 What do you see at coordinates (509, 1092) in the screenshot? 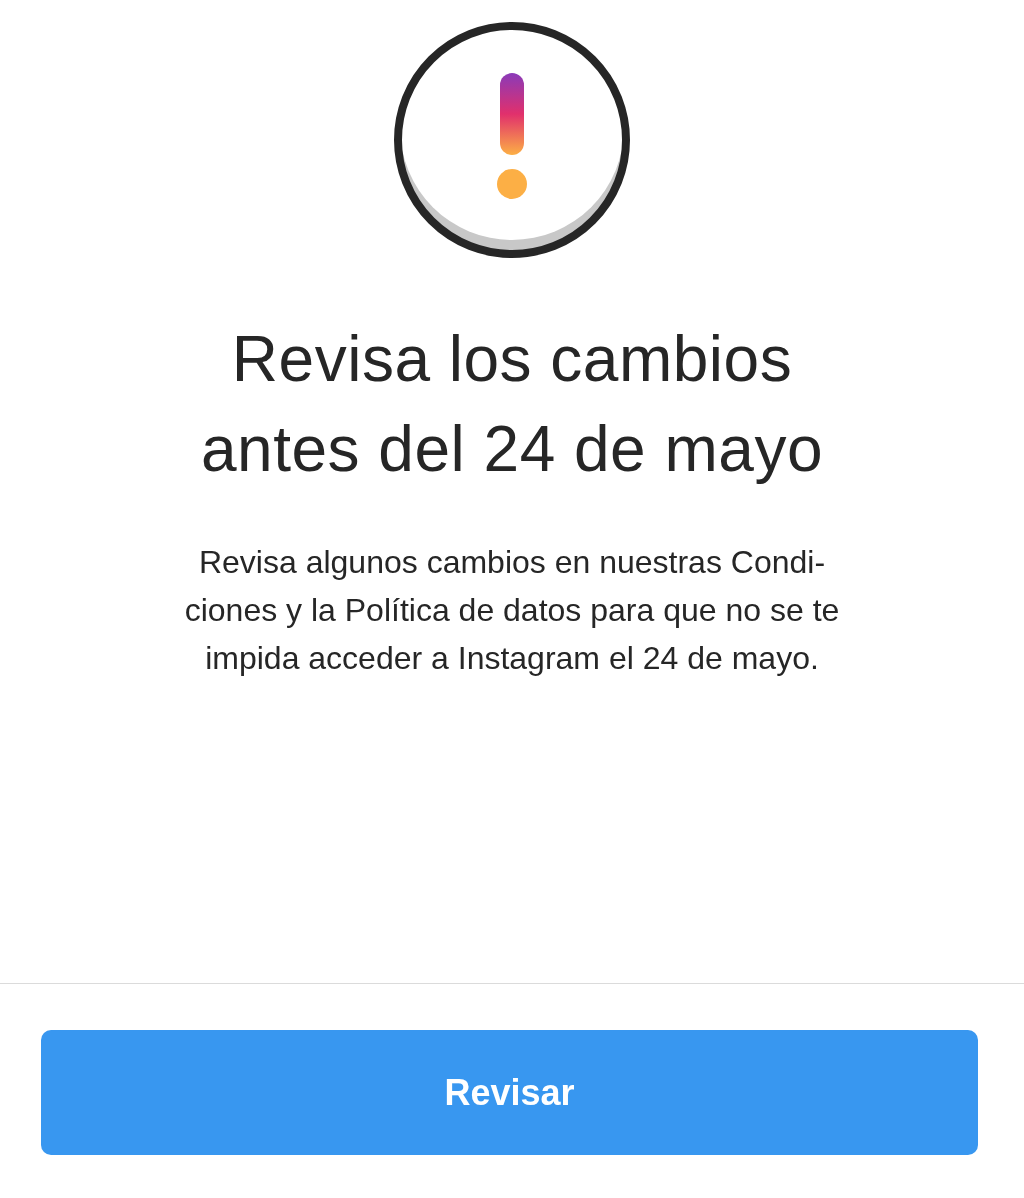
I see `review-button: Revisar` at bounding box center [509, 1092].